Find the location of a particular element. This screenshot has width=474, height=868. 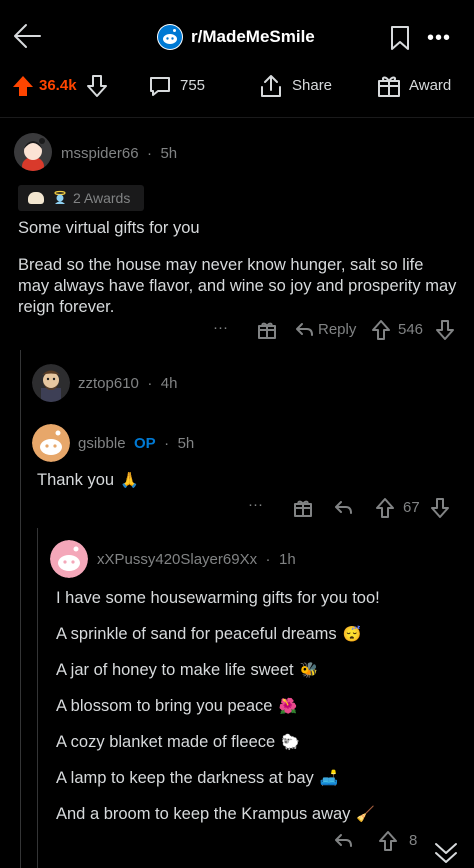

comment-meta: xXPussy420Slayer69Xx · 1h is located at coordinates (196, 560).